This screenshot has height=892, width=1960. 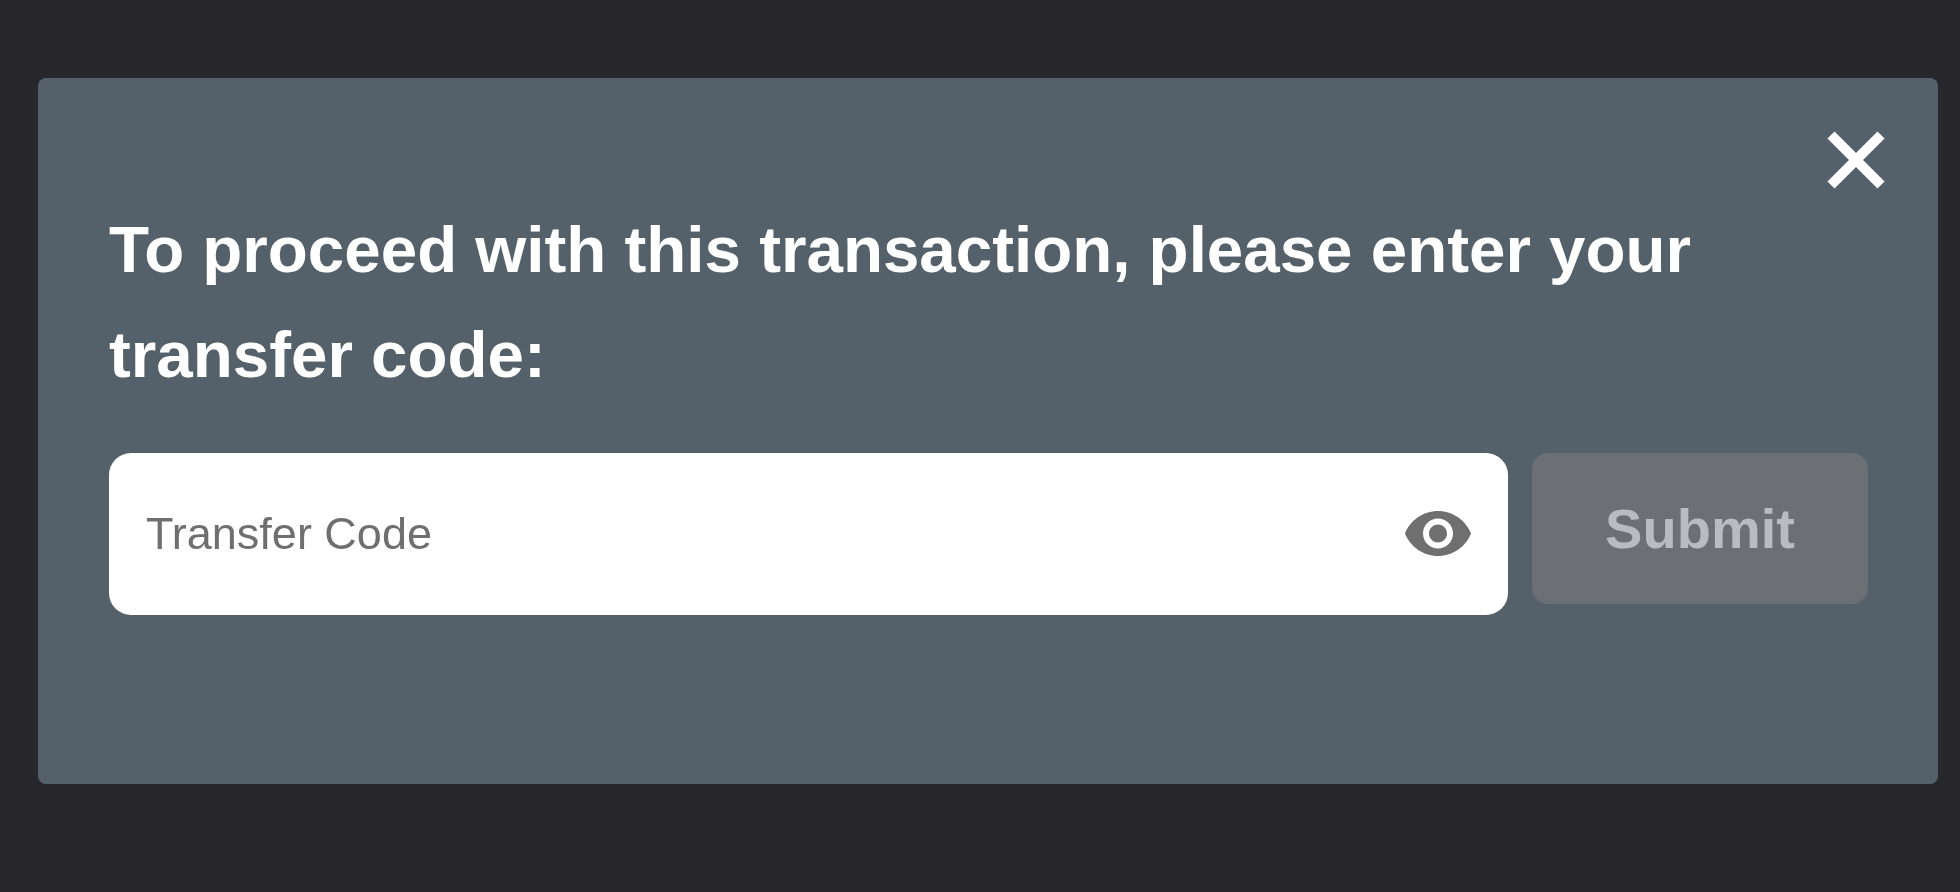 I want to click on transfer-code-field: Transfer Code, so click(x=808, y=534).